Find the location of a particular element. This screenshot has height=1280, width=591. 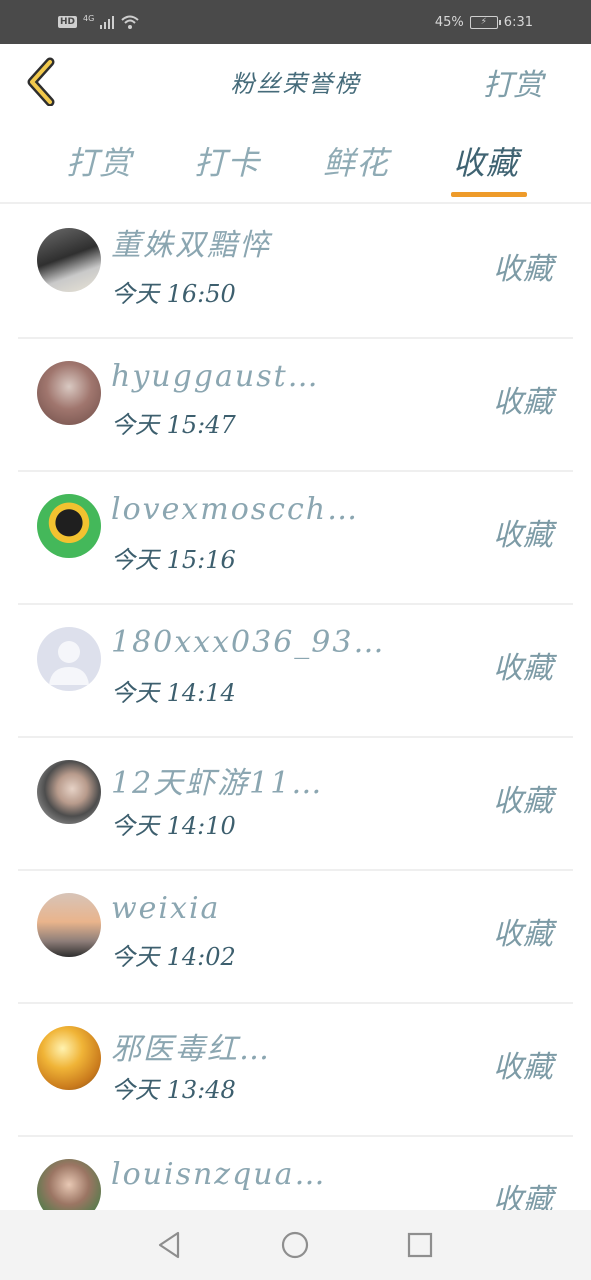

list-item: 12天虾游11… 今天 14:10 收藏 is located at coordinates (295, 804).